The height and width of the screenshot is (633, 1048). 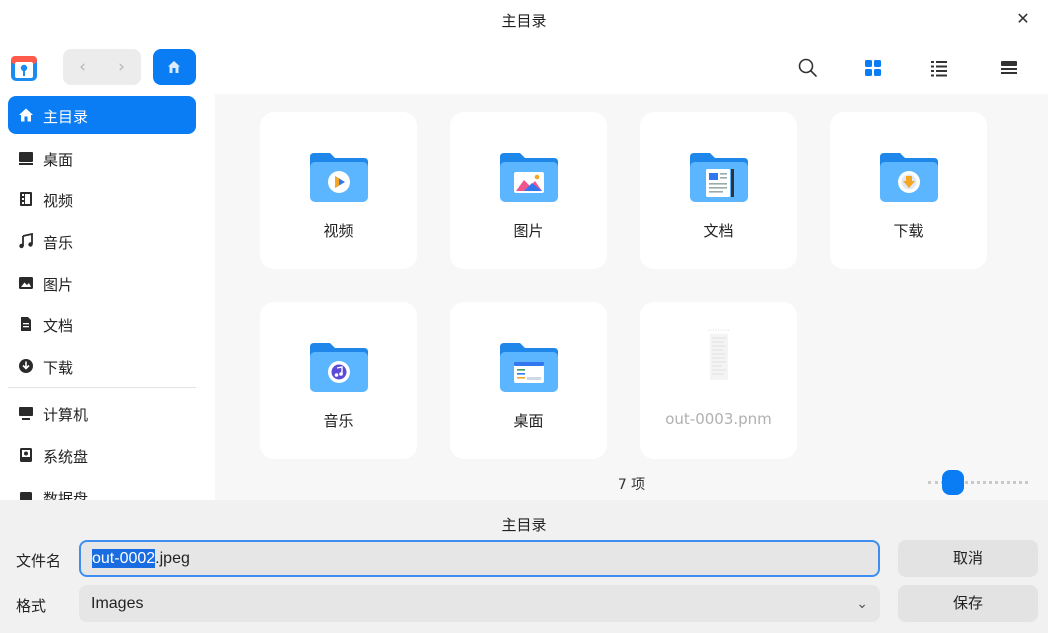 I want to click on sidebar-item-label: 主目录, so click(x=66, y=117).